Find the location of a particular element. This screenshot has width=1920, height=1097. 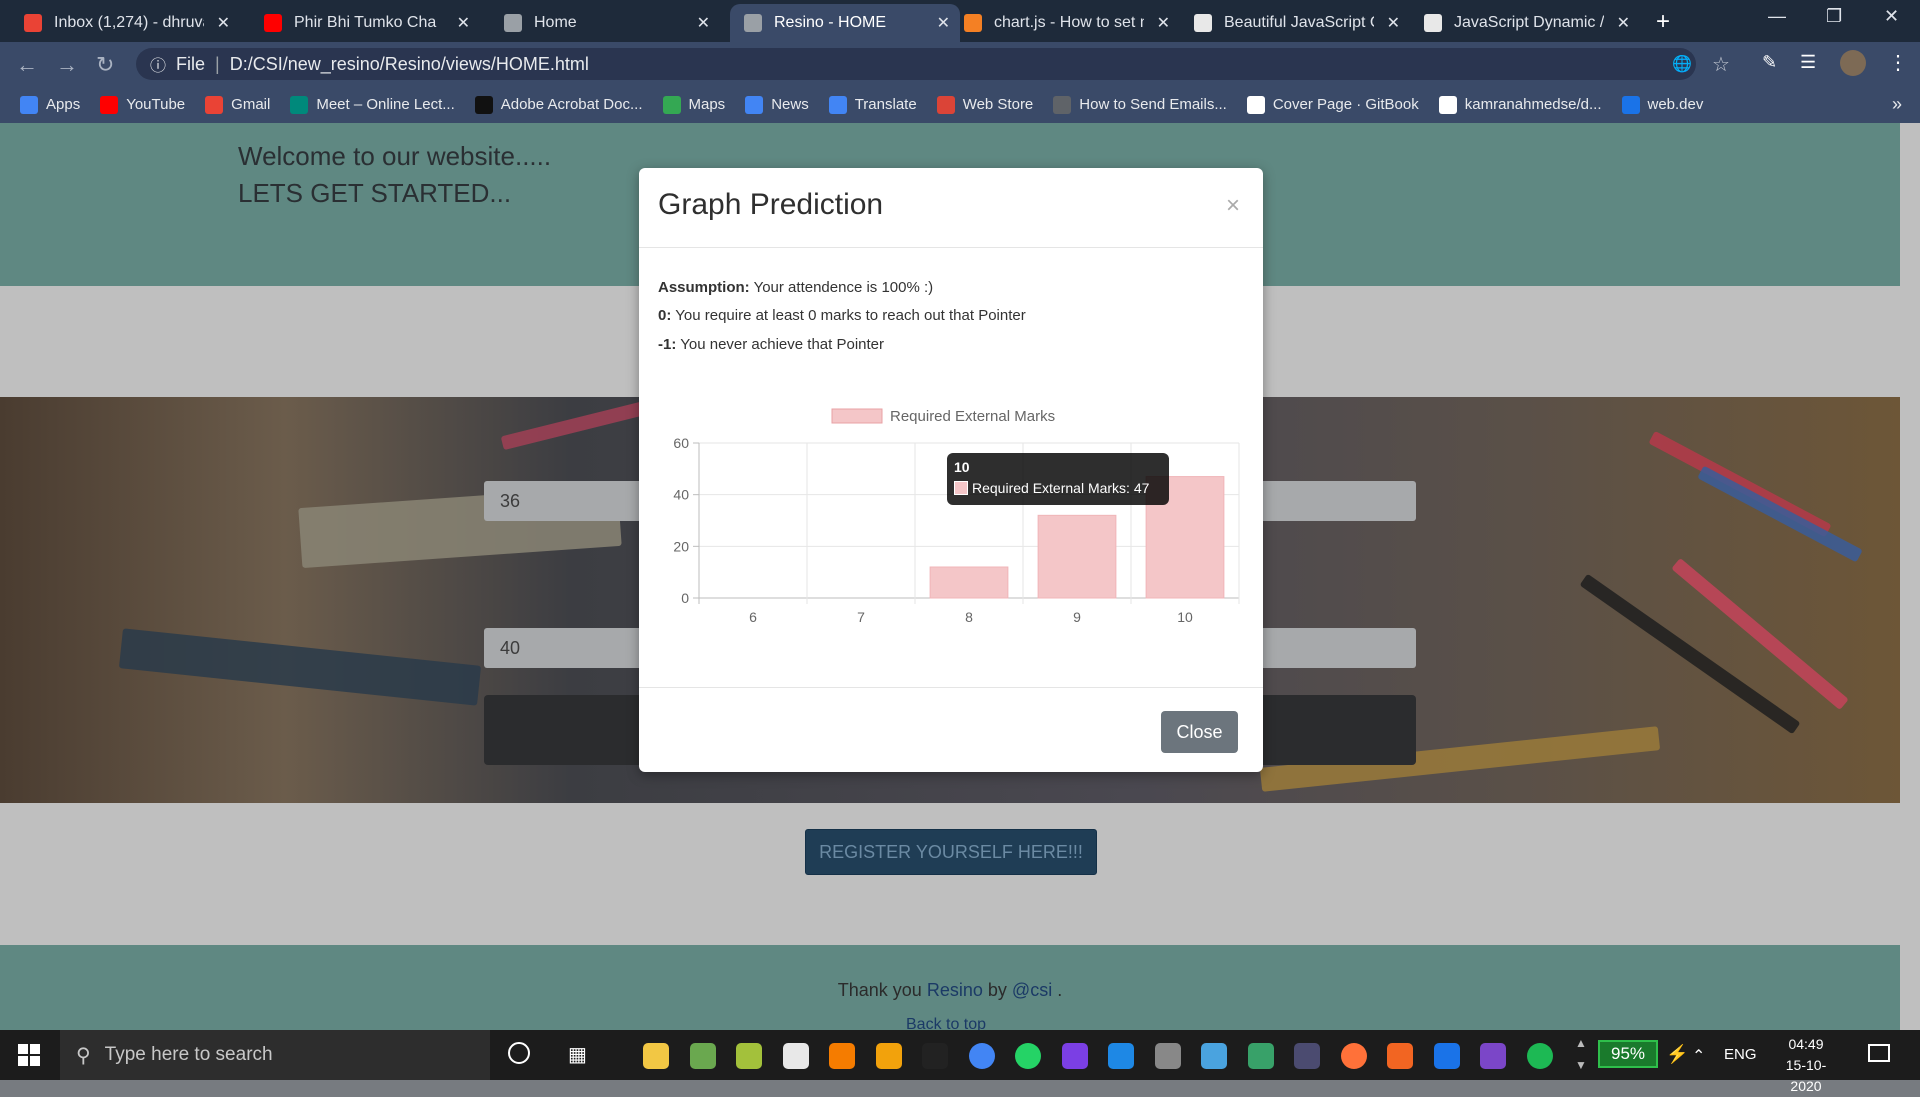

restore-icon: ❐ is located at coordinates (1834, 16).